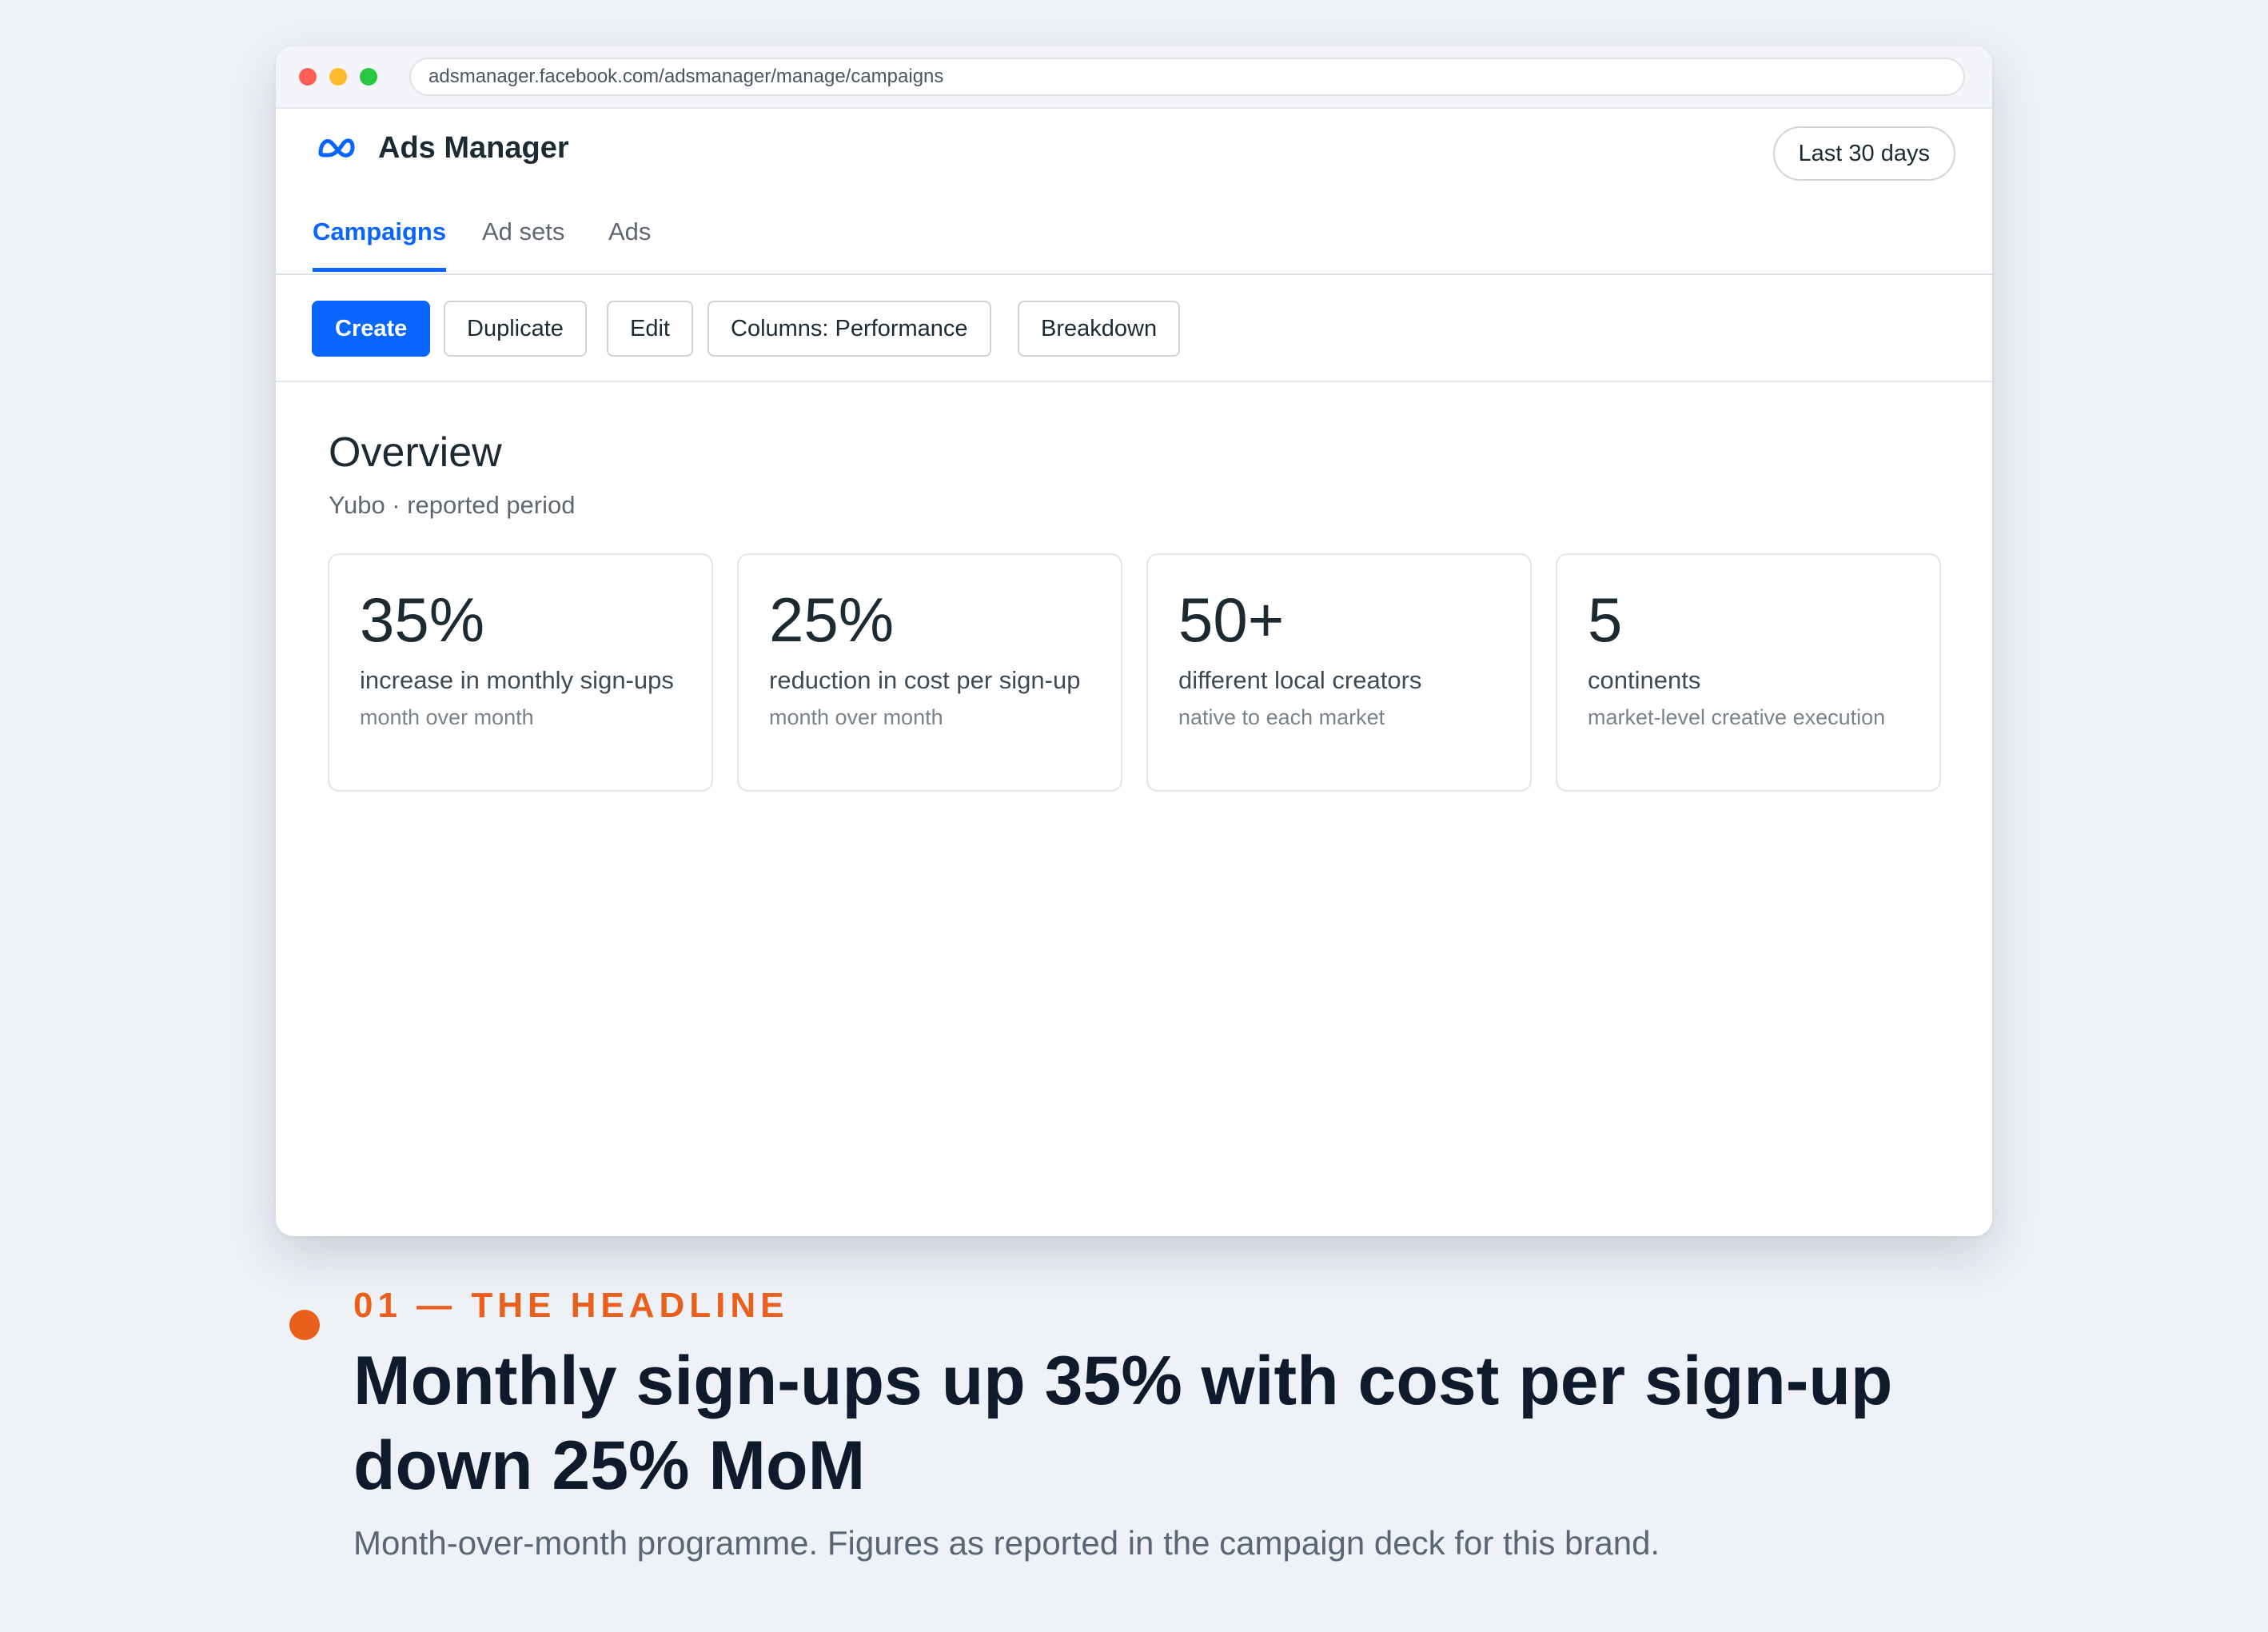  What do you see at coordinates (523, 245) in the screenshot?
I see `tab-ad-sets: Ad sets` at bounding box center [523, 245].